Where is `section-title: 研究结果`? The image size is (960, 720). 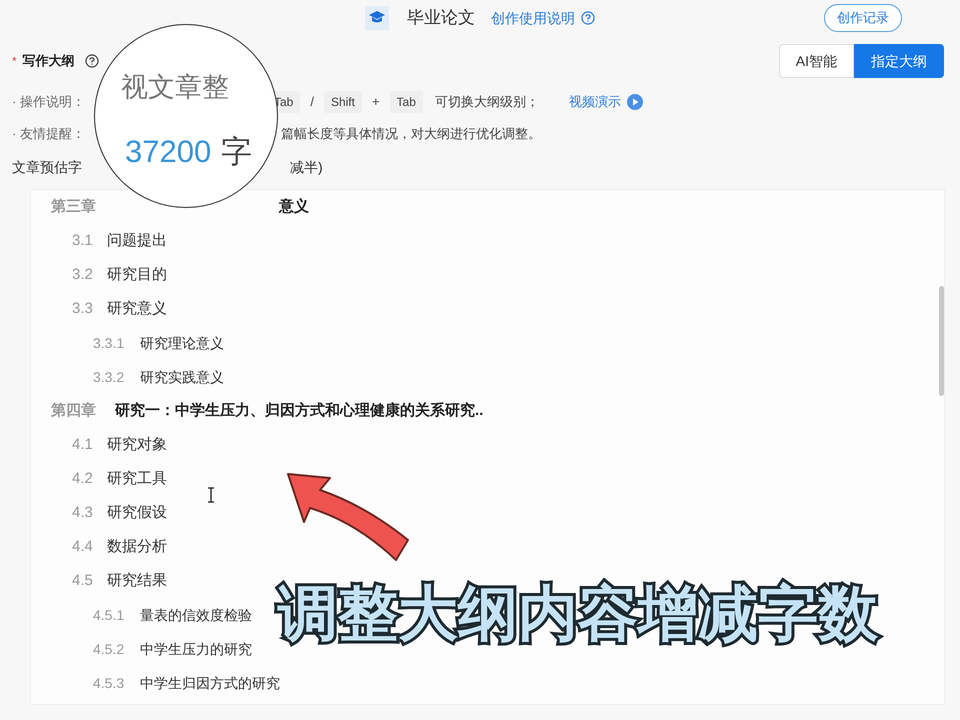 section-title: 研究结果 is located at coordinates (137, 581).